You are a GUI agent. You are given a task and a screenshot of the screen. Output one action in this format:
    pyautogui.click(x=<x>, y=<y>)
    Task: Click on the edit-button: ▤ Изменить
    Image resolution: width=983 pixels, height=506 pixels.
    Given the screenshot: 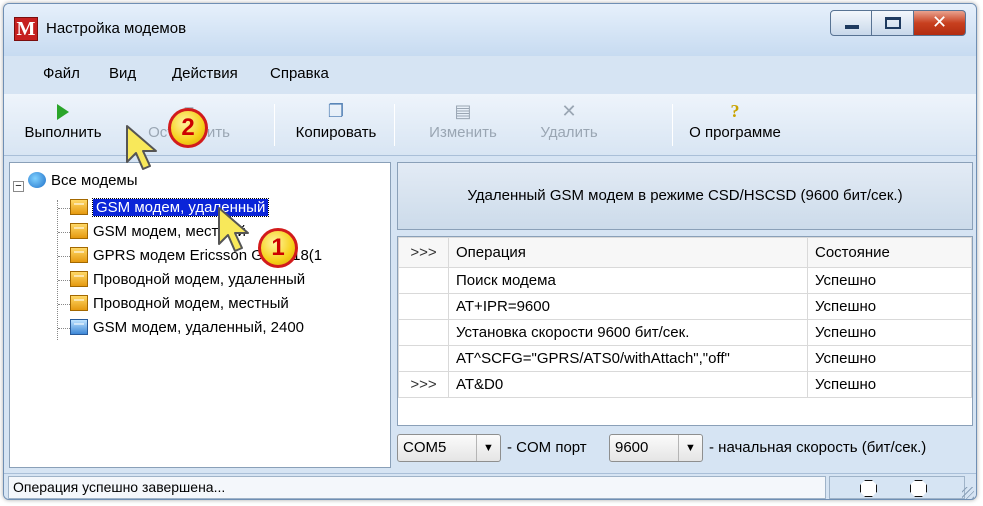 What is the action you would take?
    pyautogui.click(x=463, y=125)
    